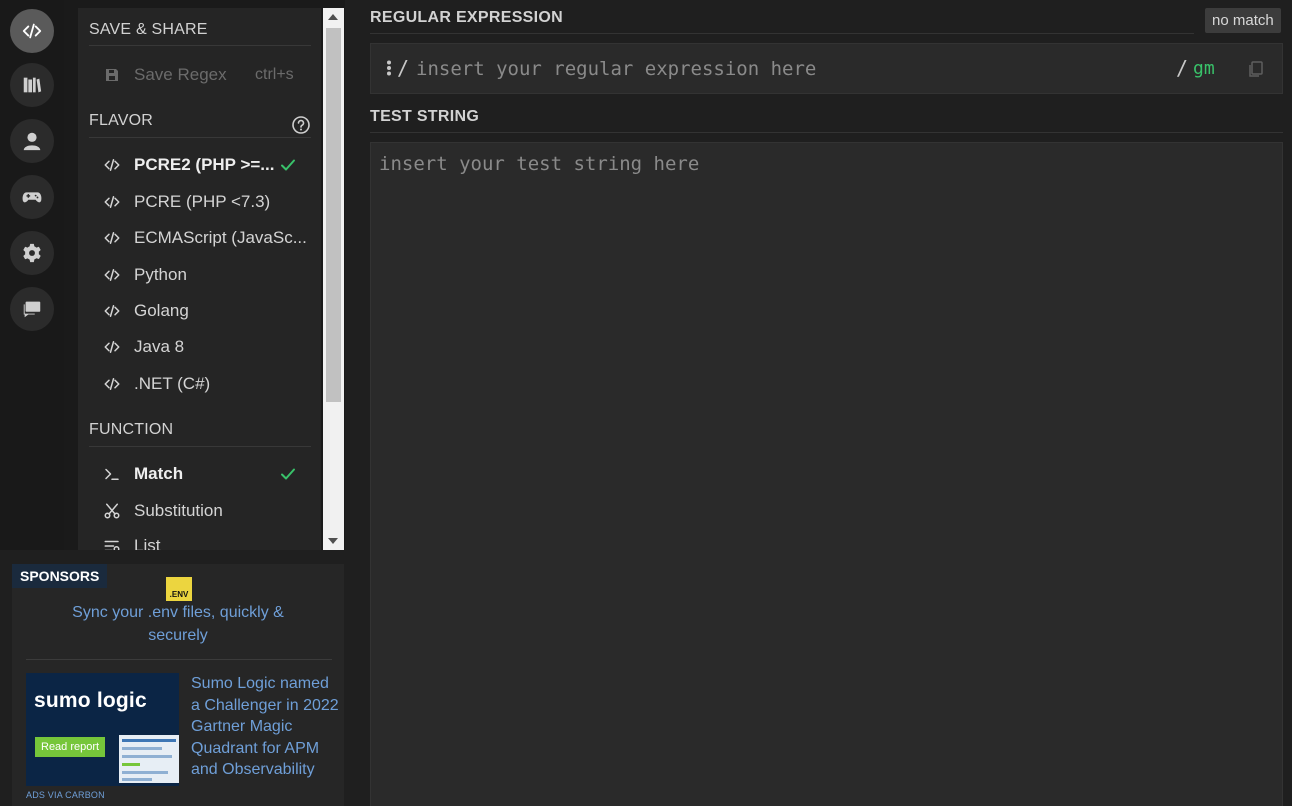 This screenshot has width=1292, height=806. I want to click on scroll-down-arrow-icon, so click(333, 541).